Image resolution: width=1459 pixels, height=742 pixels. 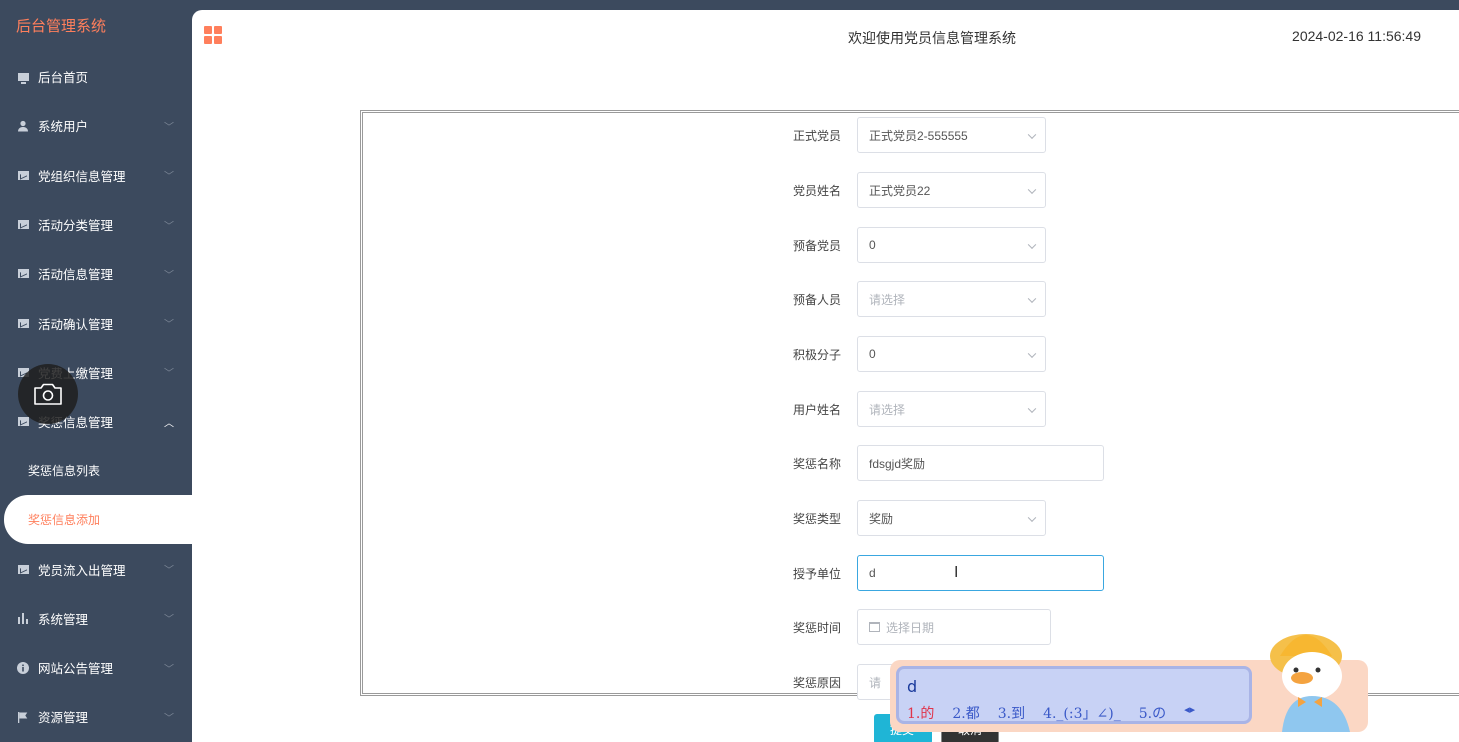 What do you see at coordinates (816, 299) in the screenshot?
I see `field-label: 预备人员` at bounding box center [816, 299].